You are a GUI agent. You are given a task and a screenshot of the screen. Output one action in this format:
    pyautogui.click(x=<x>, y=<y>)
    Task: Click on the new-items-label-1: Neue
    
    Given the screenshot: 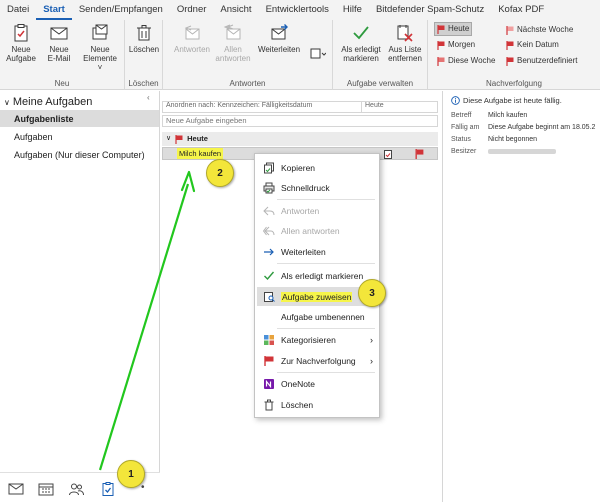 What is the action you would take?
    pyautogui.click(x=100, y=49)
    